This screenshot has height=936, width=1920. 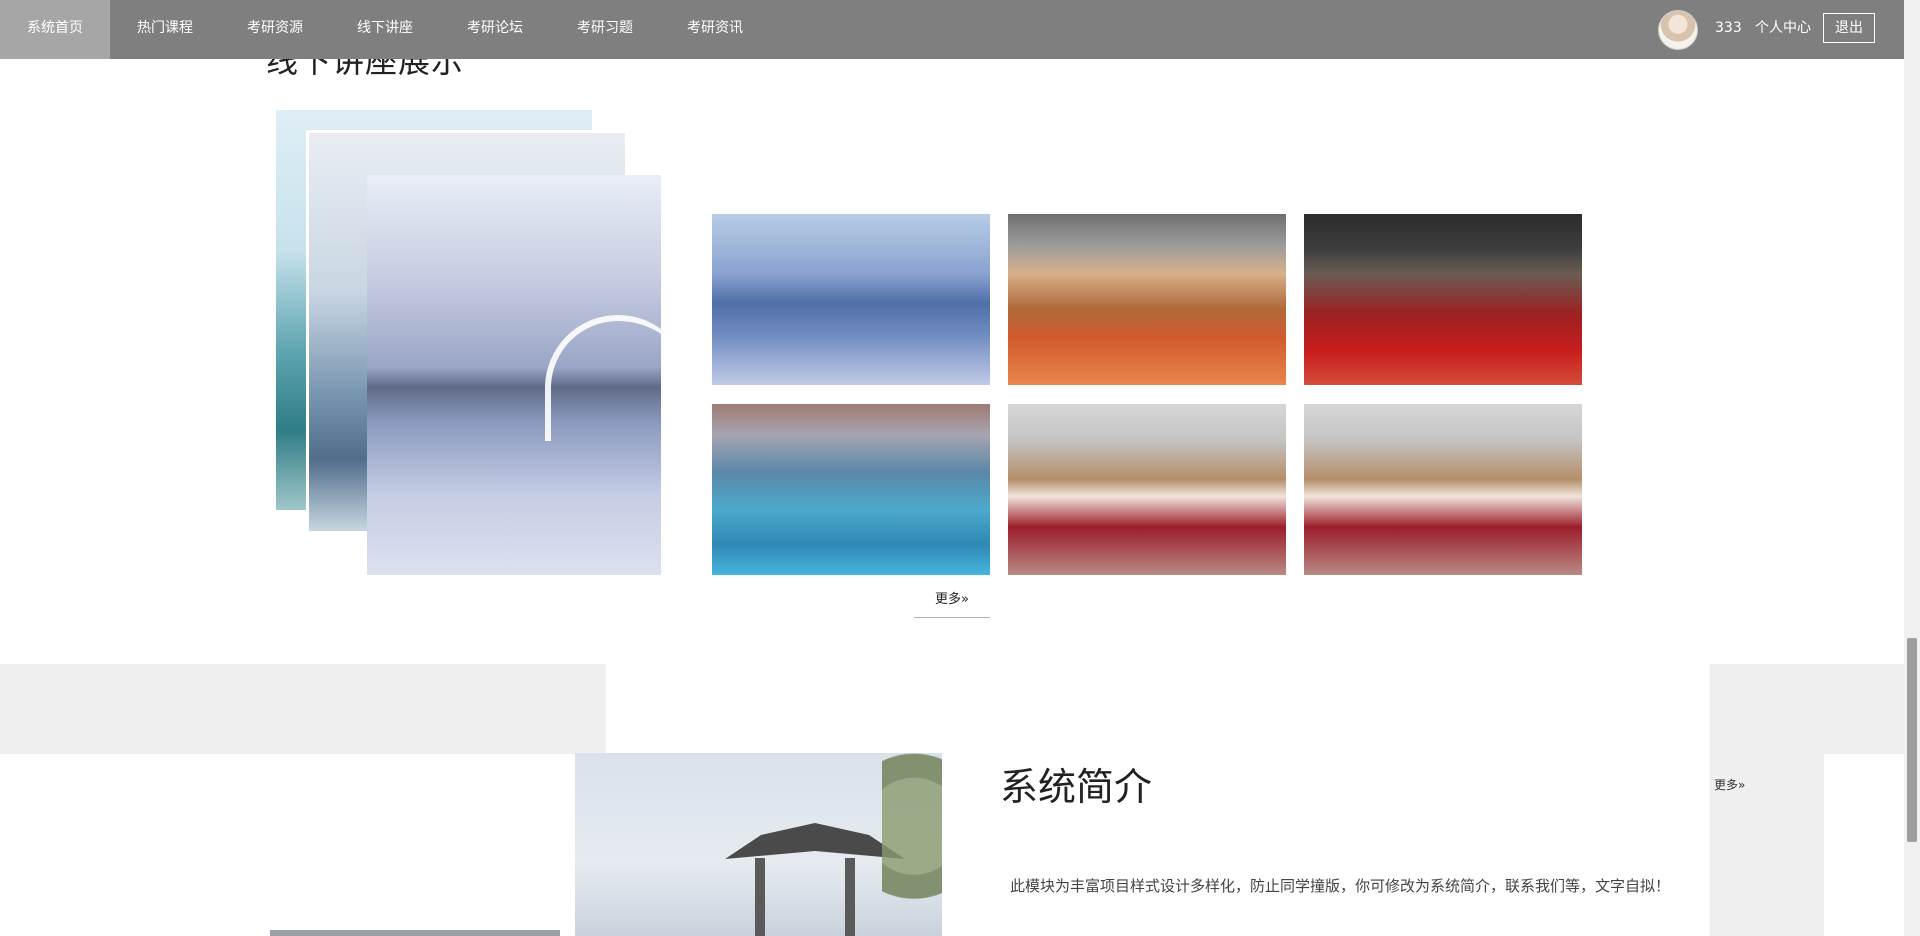 What do you see at coordinates (165, 29) in the screenshot?
I see `nav-item-courses: 热门课程` at bounding box center [165, 29].